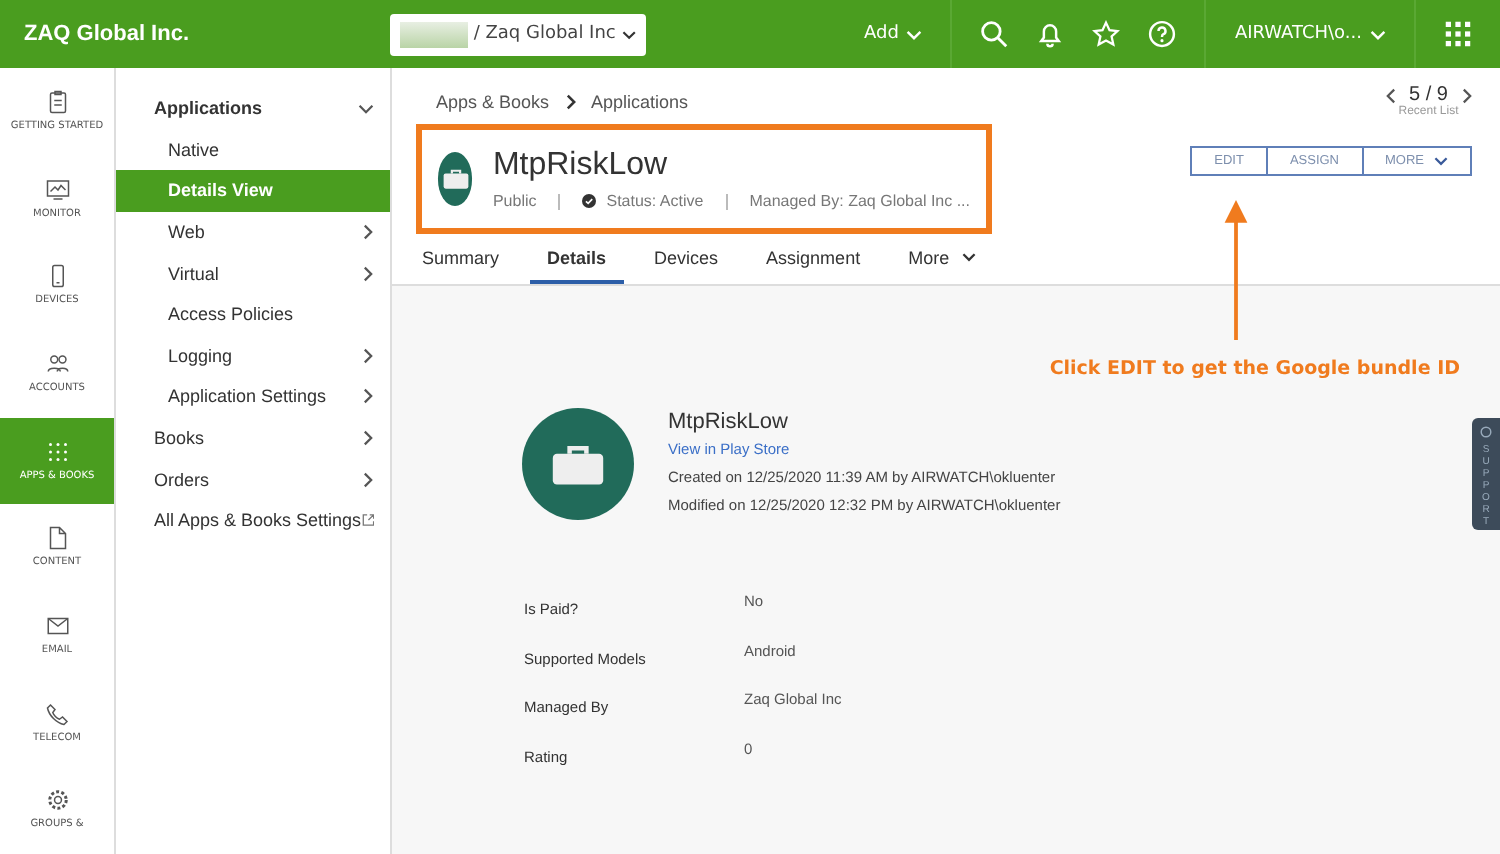 This screenshot has height=854, width=1500. I want to click on check-circle-icon, so click(589, 201).